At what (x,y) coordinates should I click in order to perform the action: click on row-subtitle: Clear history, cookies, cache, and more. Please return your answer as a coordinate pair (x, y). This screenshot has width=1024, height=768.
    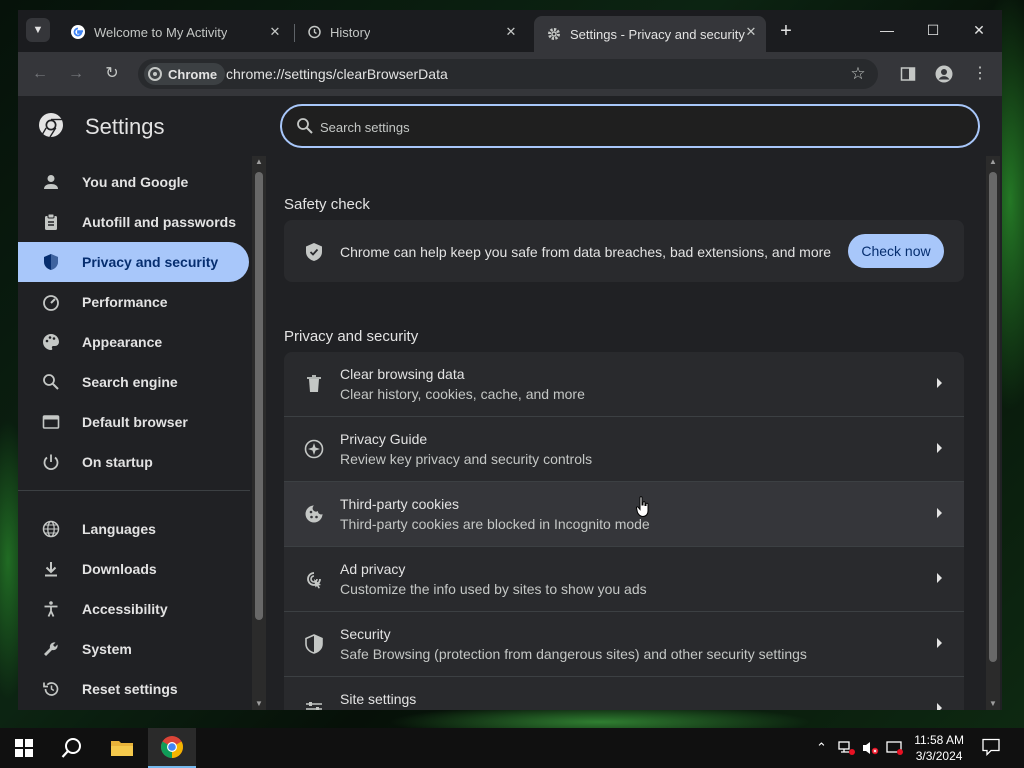
    Looking at the image, I should click on (462, 394).